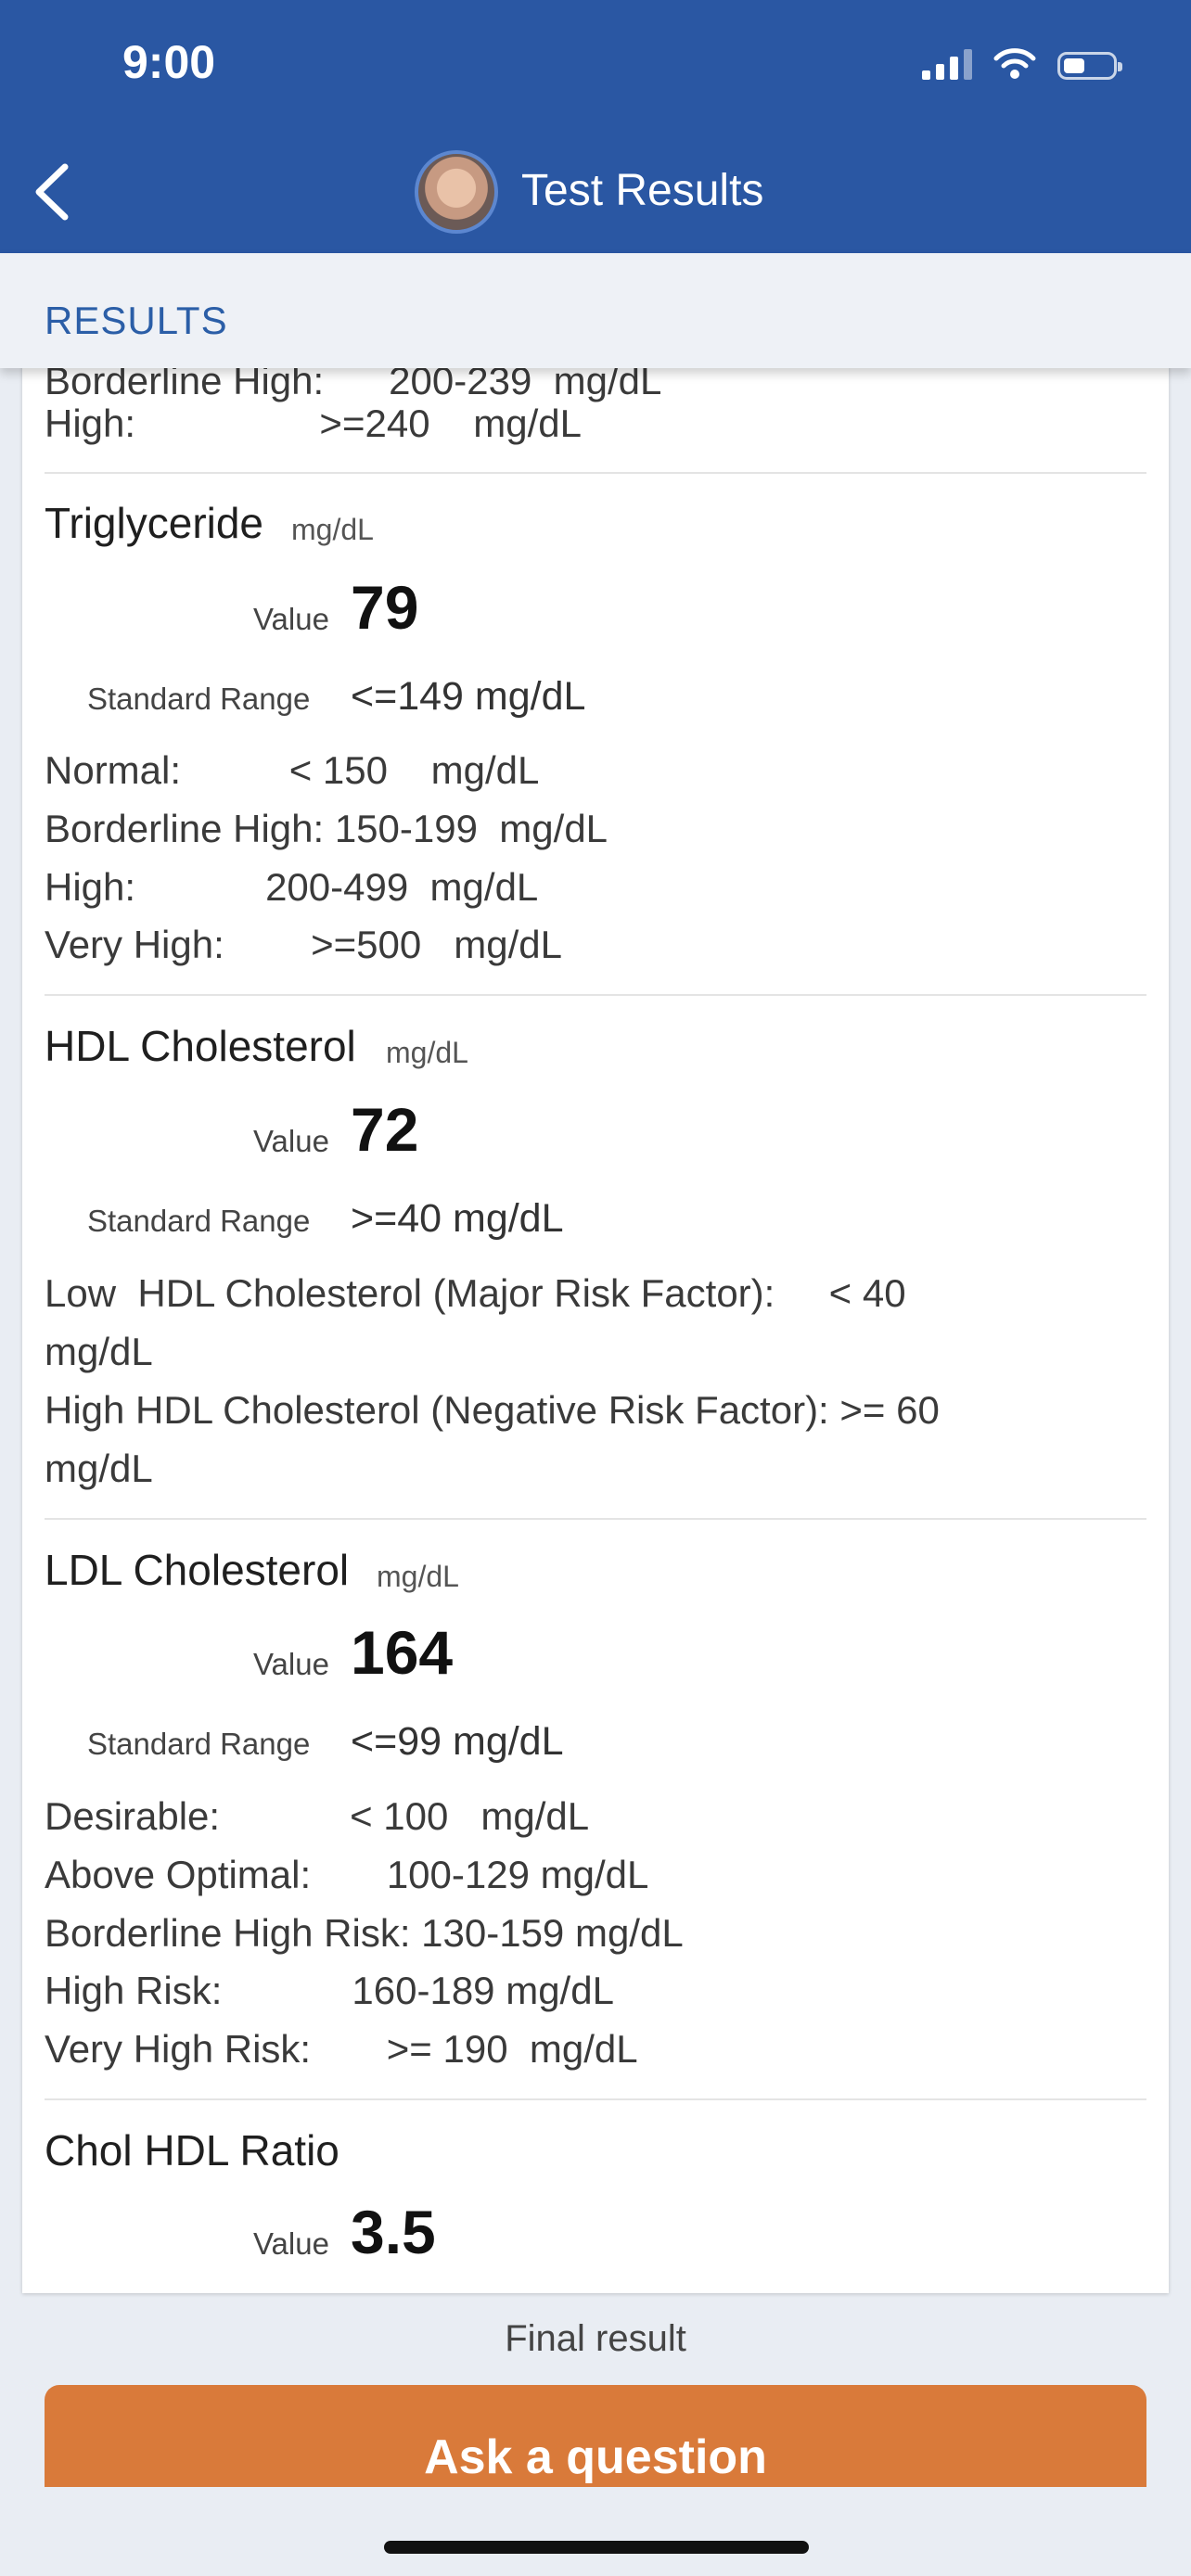 The image size is (1191, 2576). Describe the element at coordinates (402, 1652) in the screenshot. I see `test-value: 164` at that location.